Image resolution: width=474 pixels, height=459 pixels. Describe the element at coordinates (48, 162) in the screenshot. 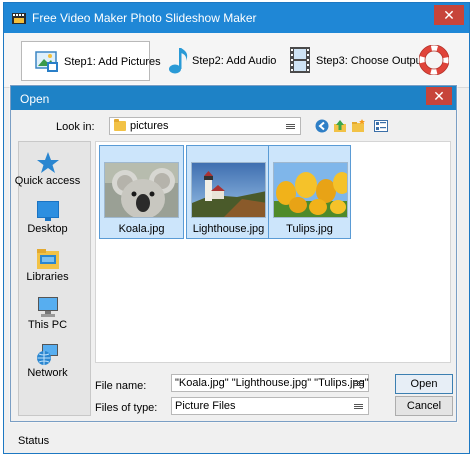

I see `star-icon` at that location.